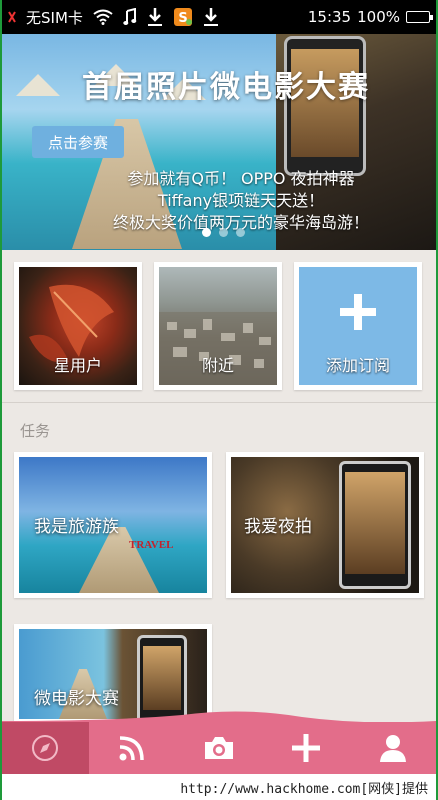 Image resolution: width=438 pixels, height=800 pixels. I want to click on compass-icon, so click(45, 748).